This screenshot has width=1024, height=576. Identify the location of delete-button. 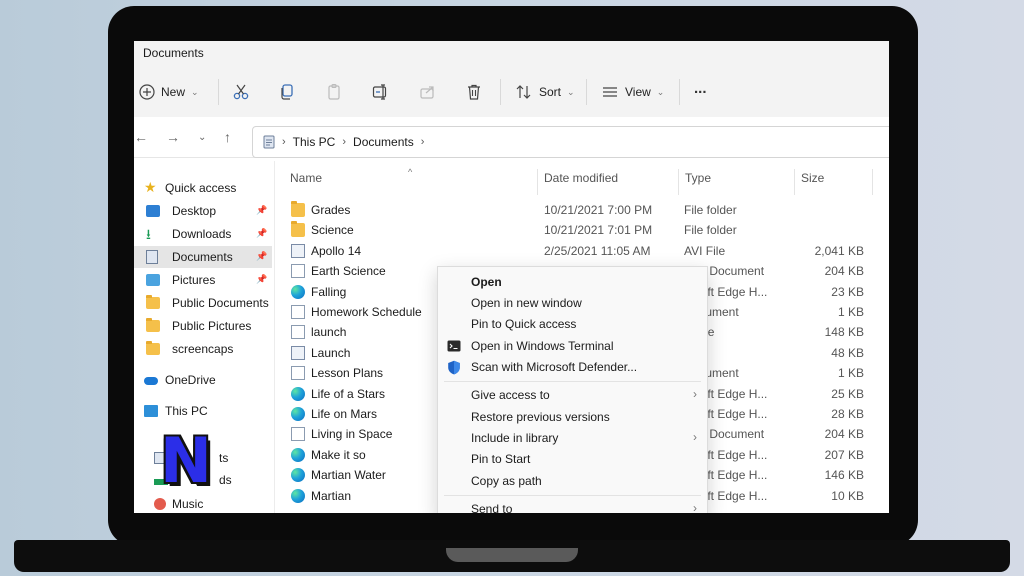
(474, 92).